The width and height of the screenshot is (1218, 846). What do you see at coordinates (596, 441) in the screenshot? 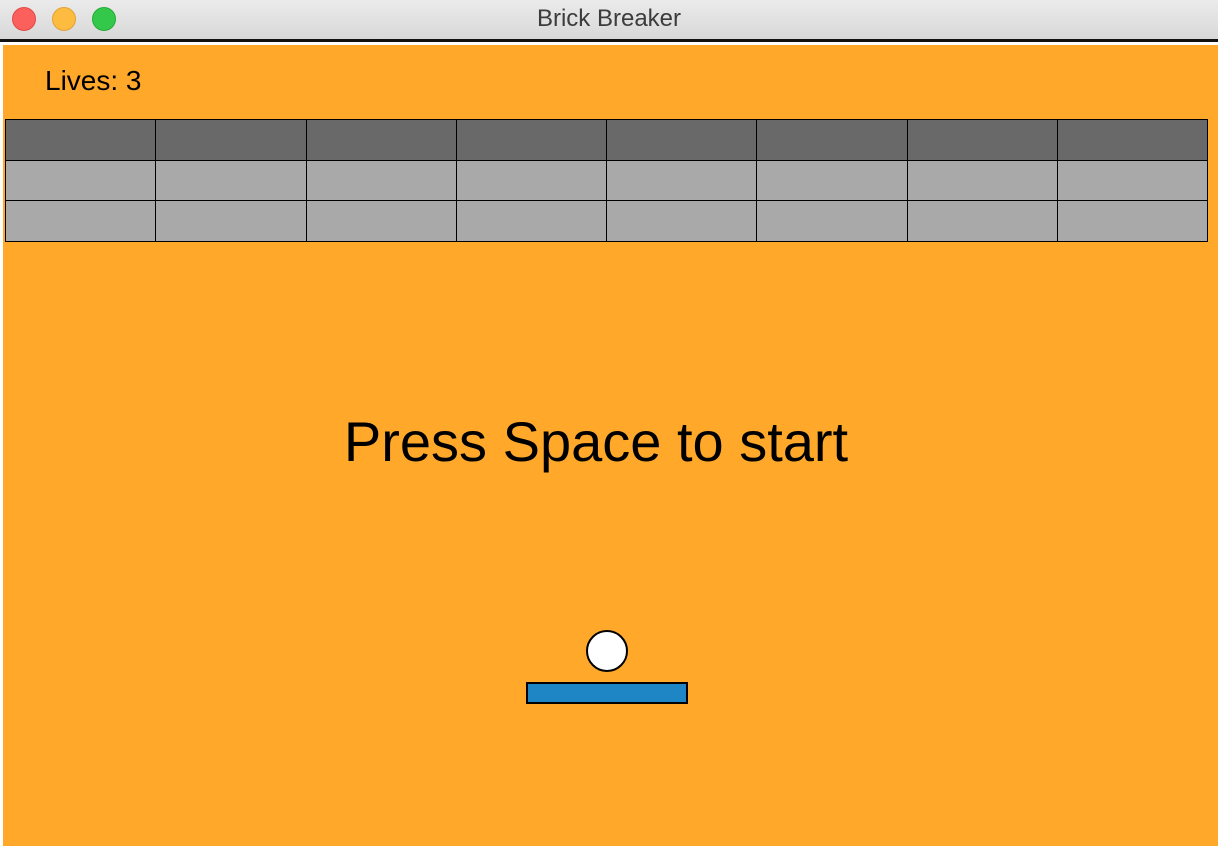
I see `start-prompt: Press Space to start` at bounding box center [596, 441].